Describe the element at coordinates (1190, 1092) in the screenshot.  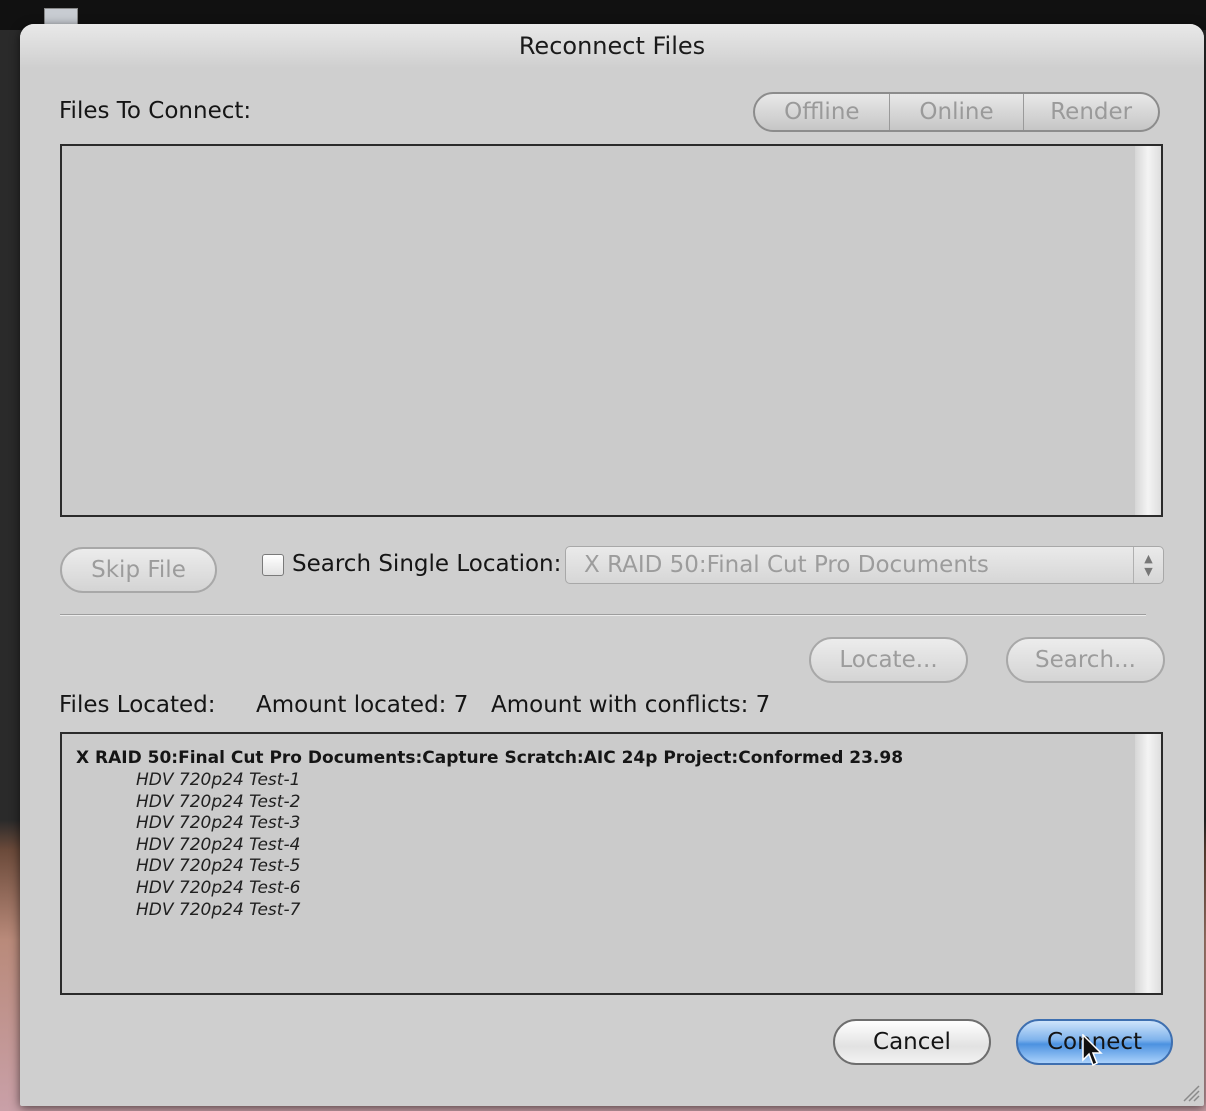
I see `resize-grip-icon` at that location.